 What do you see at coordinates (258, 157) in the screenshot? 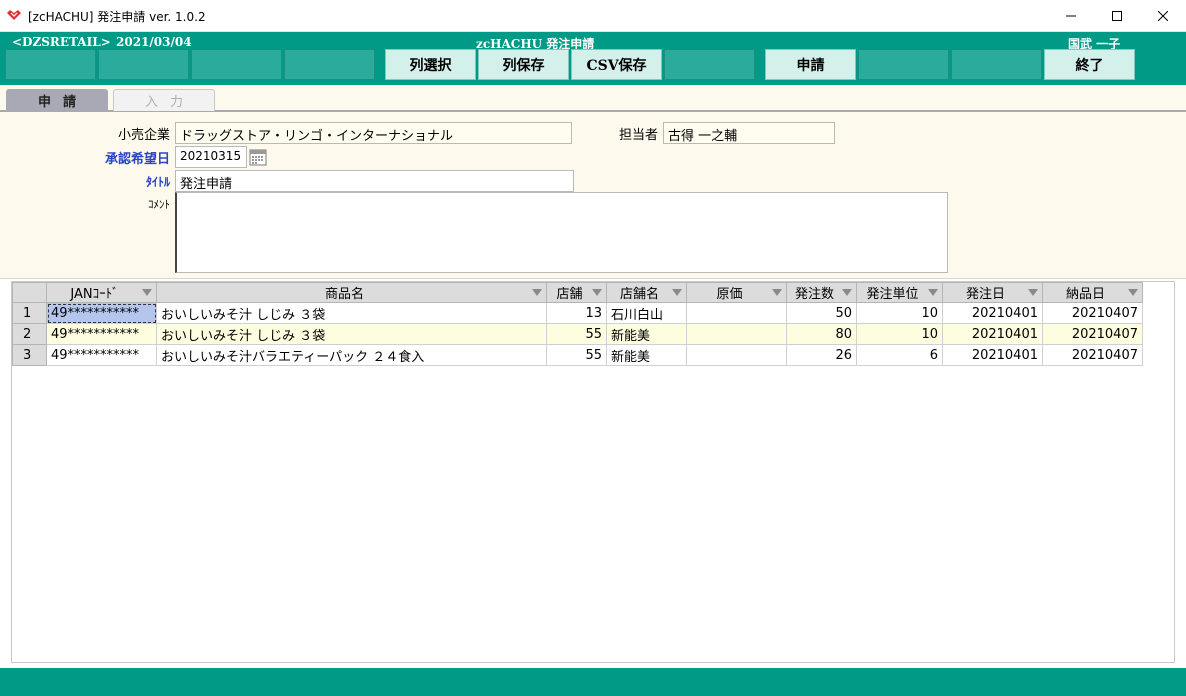
I see `calendar-icon` at bounding box center [258, 157].